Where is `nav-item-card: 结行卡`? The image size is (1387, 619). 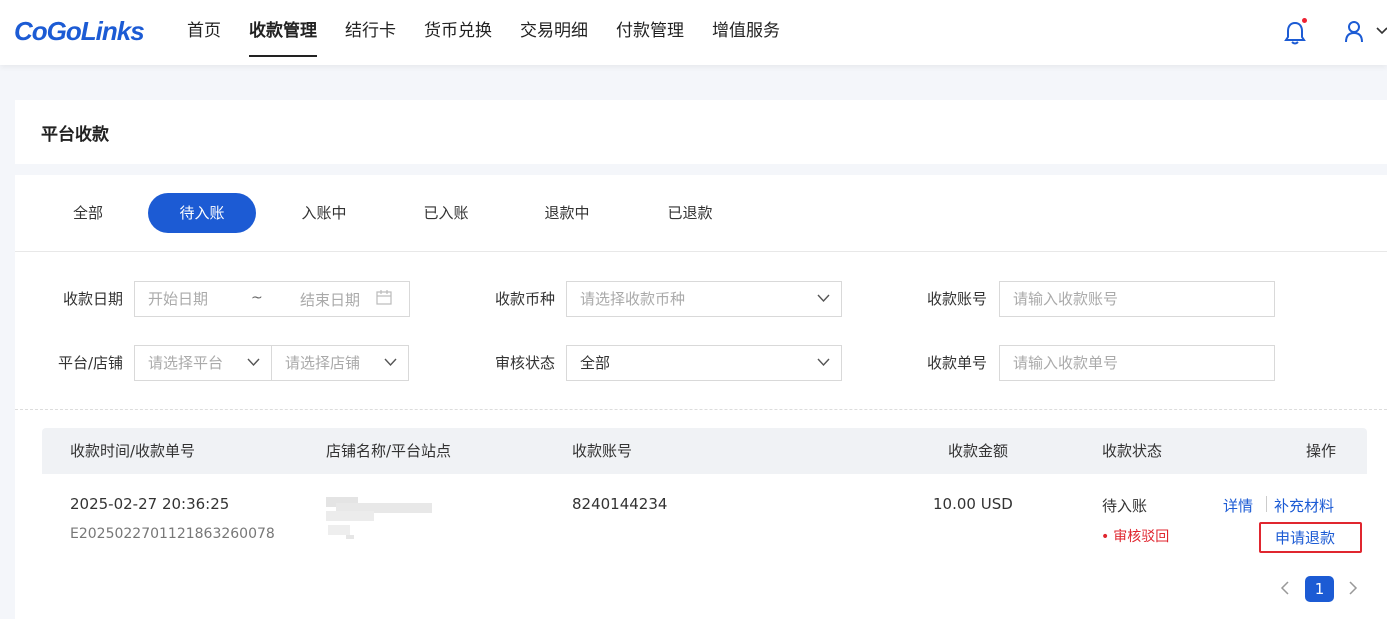 nav-item-card: 结行卡 is located at coordinates (370, 32).